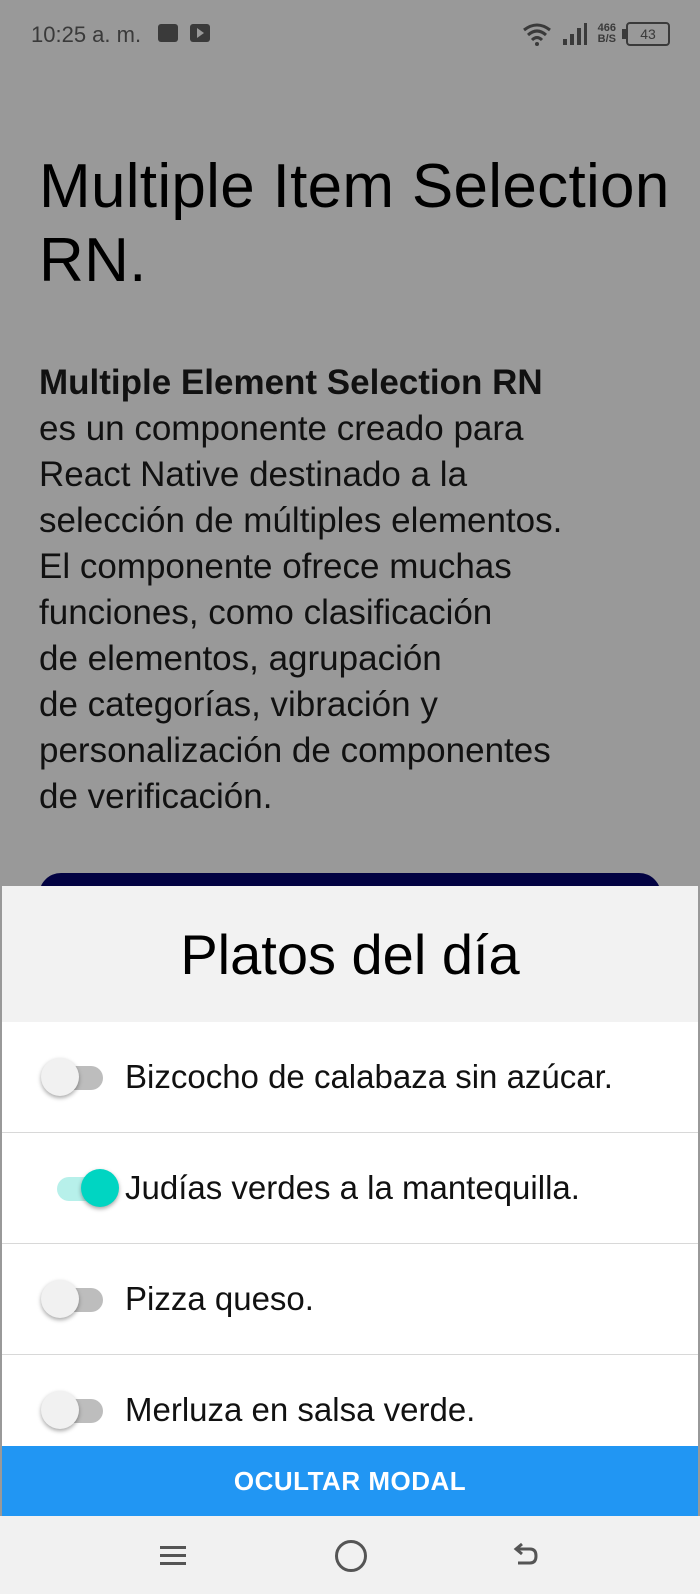 The width and height of the screenshot is (700, 1594). I want to click on item-label: Pizza queso., so click(219, 1298).